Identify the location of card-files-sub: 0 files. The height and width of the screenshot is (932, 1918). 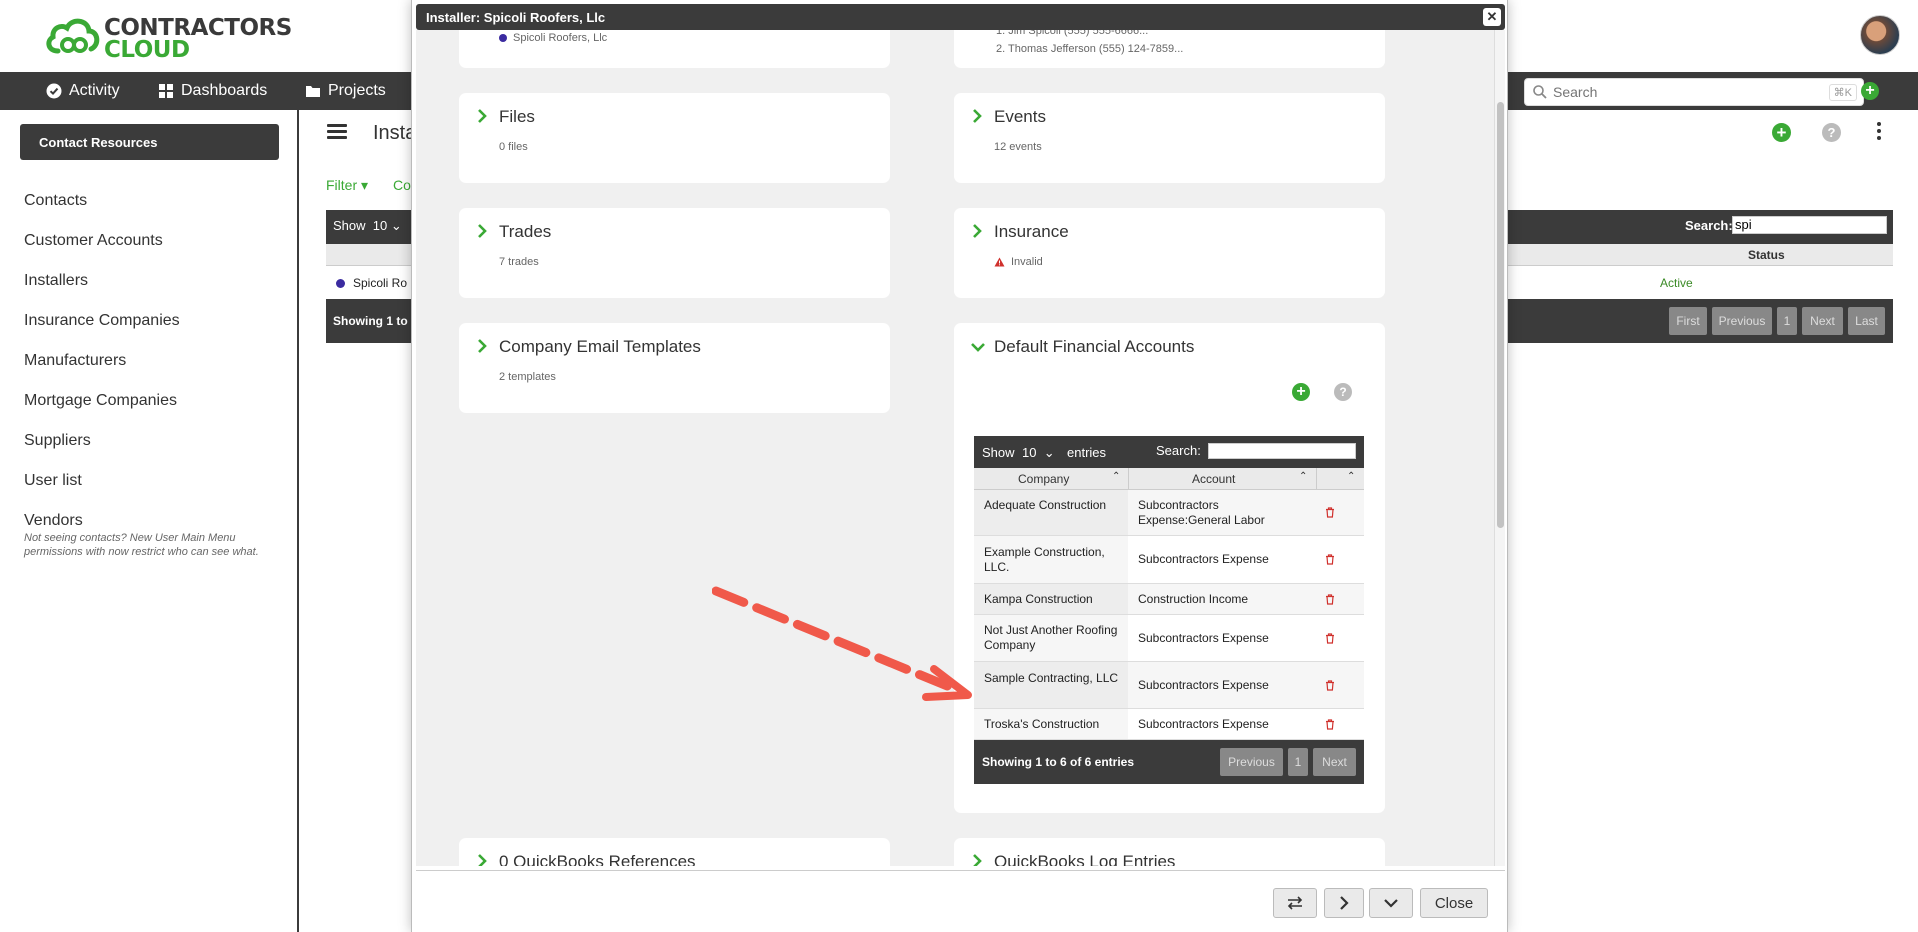
(513, 147).